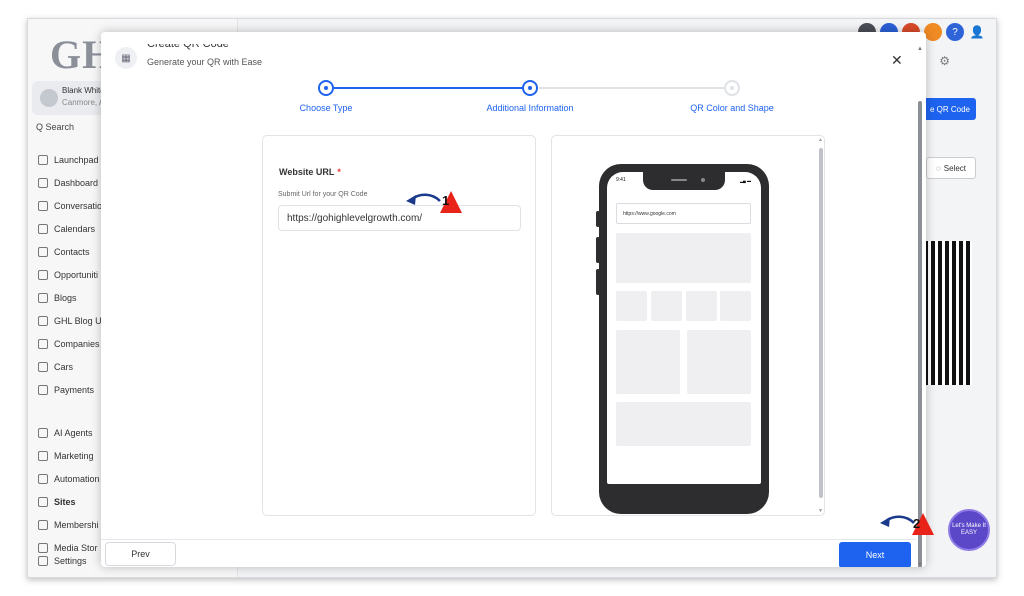 This screenshot has width=1024, height=596. What do you see at coordinates (920, 564) in the screenshot?
I see `scroll-down-icon: ▼` at bounding box center [920, 564].